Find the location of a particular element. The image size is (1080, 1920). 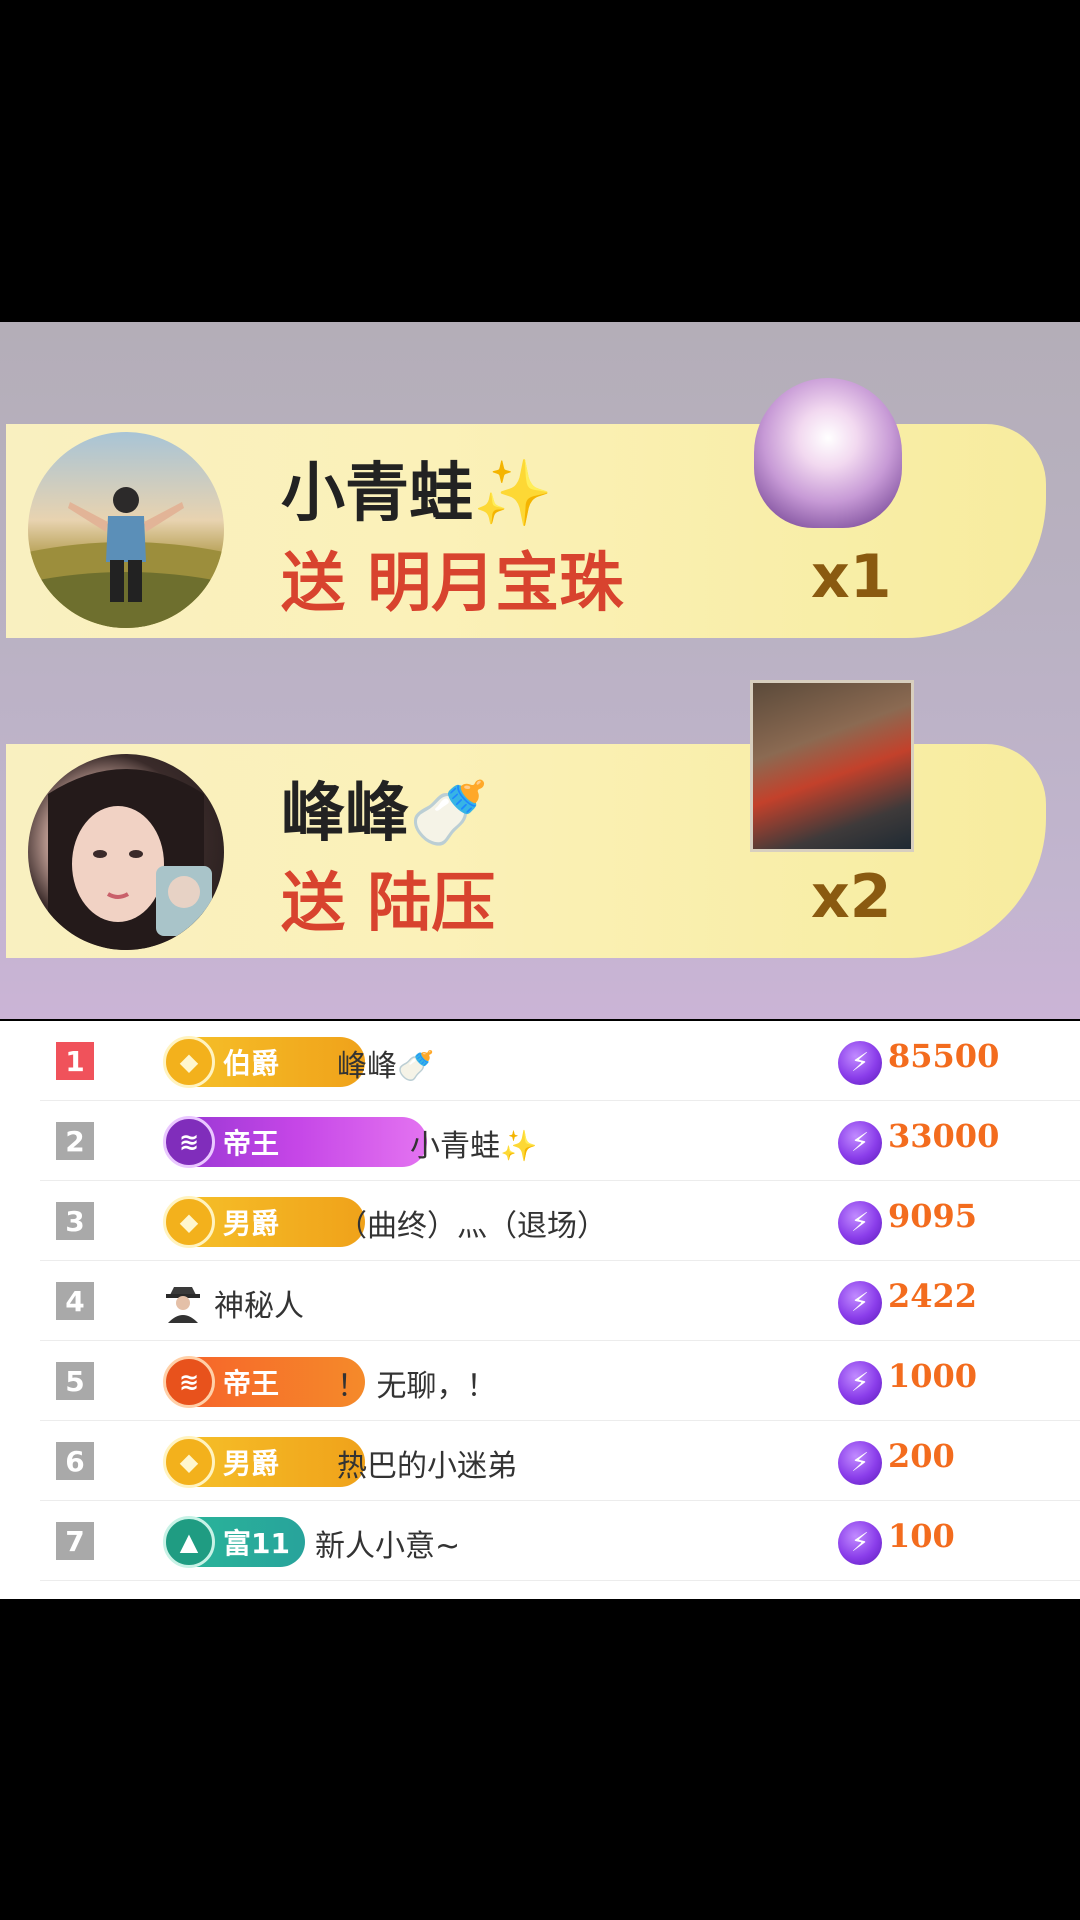

level-badge: ◆ 伯爵 is located at coordinates (264, 1062).